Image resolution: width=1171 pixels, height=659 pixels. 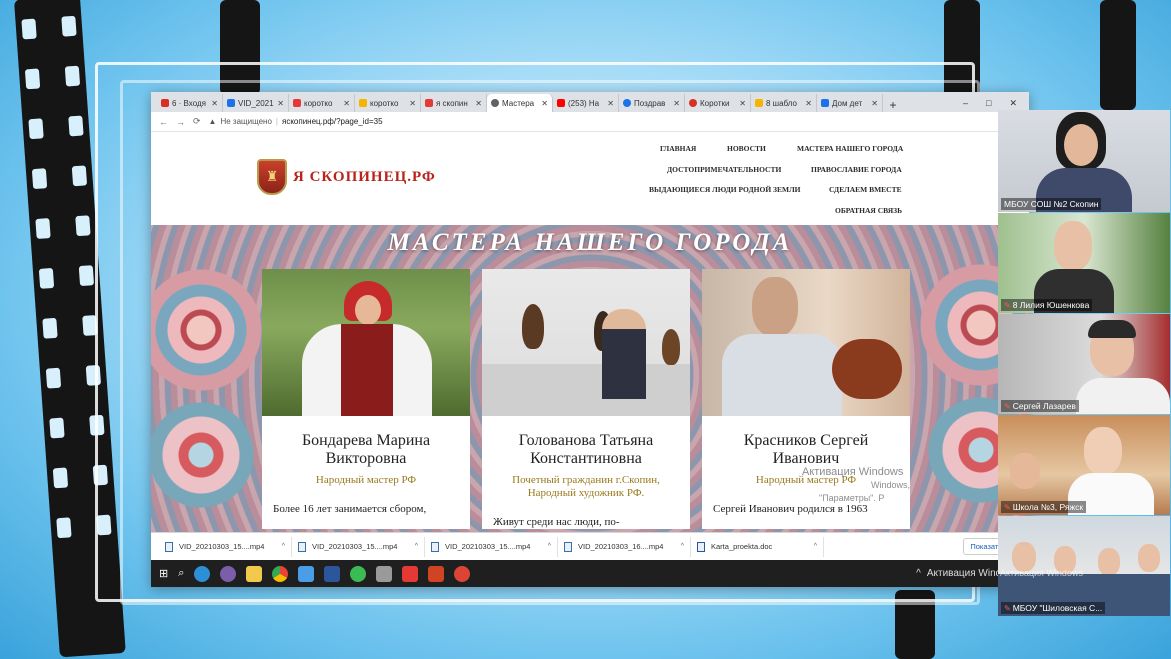 What do you see at coordinates (228, 573) in the screenshot?
I see `tor-browser-icon` at bounding box center [228, 573].